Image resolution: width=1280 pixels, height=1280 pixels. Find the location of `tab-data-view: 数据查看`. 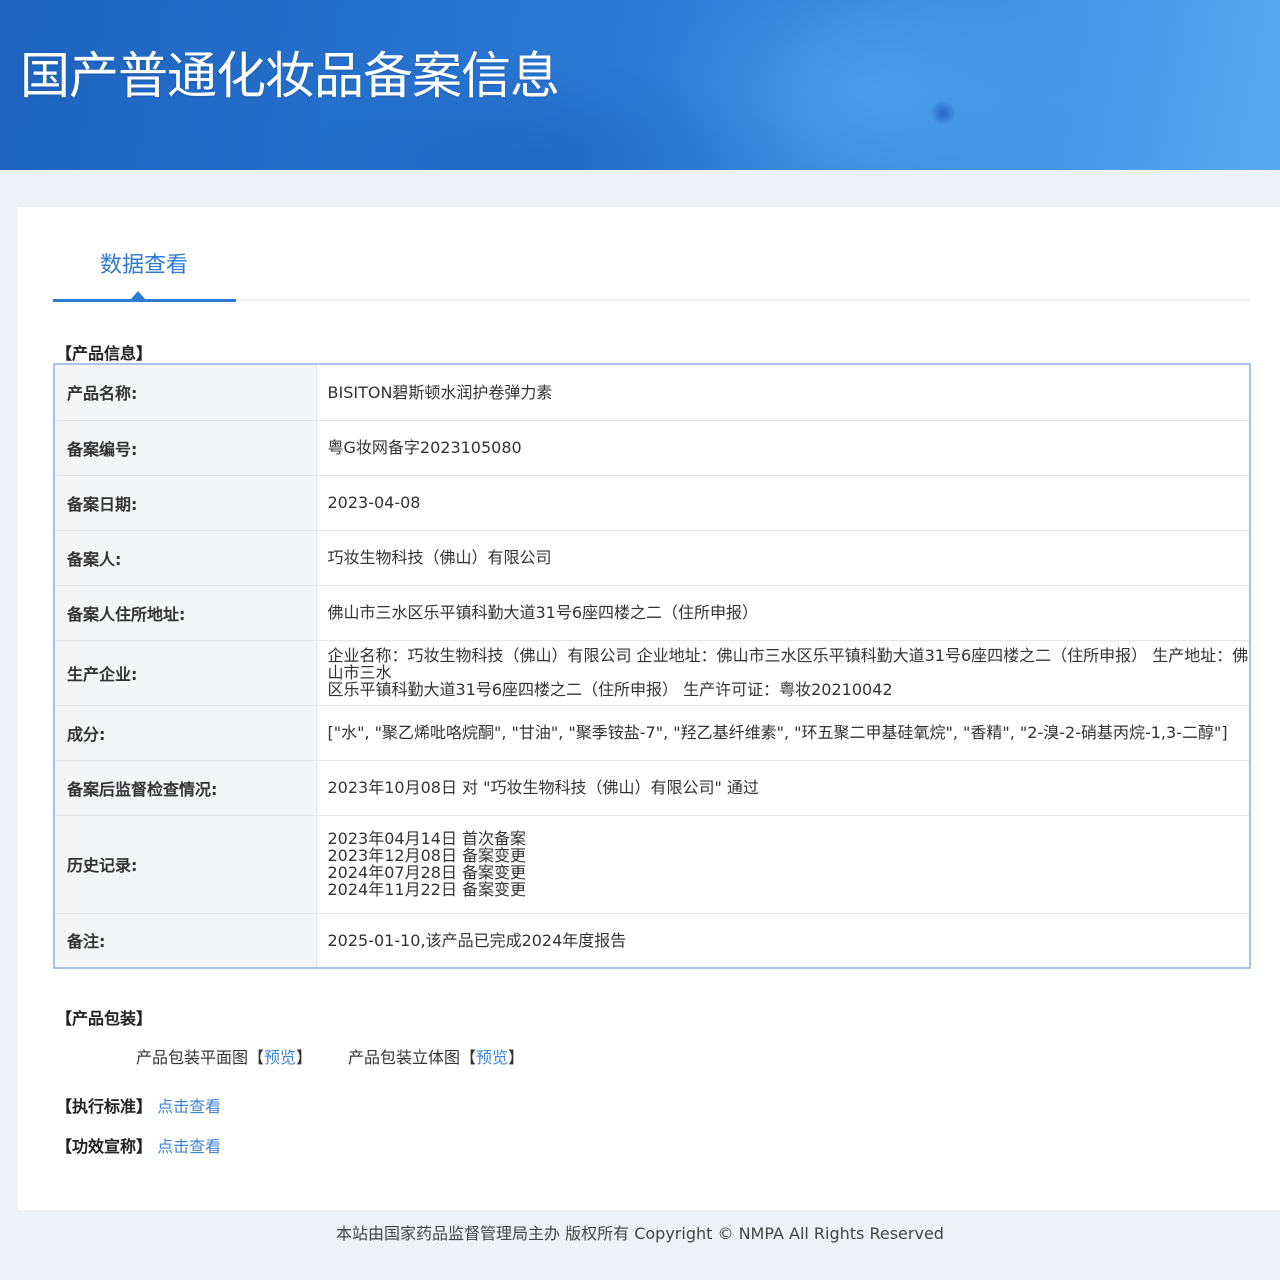

tab-data-view: 数据查看 is located at coordinates (144, 263).